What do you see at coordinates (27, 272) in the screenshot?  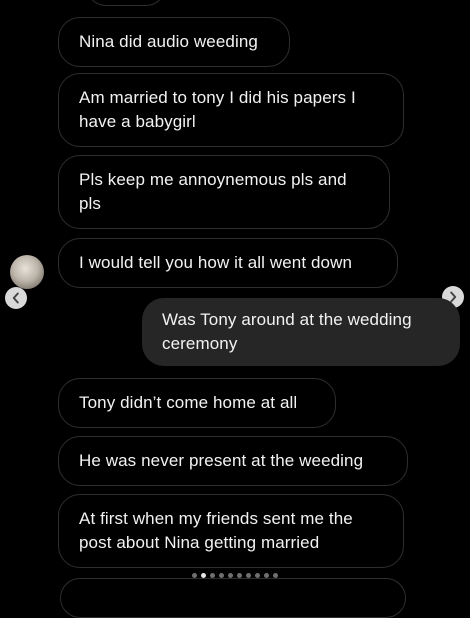 I see `sender-avatar` at bounding box center [27, 272].